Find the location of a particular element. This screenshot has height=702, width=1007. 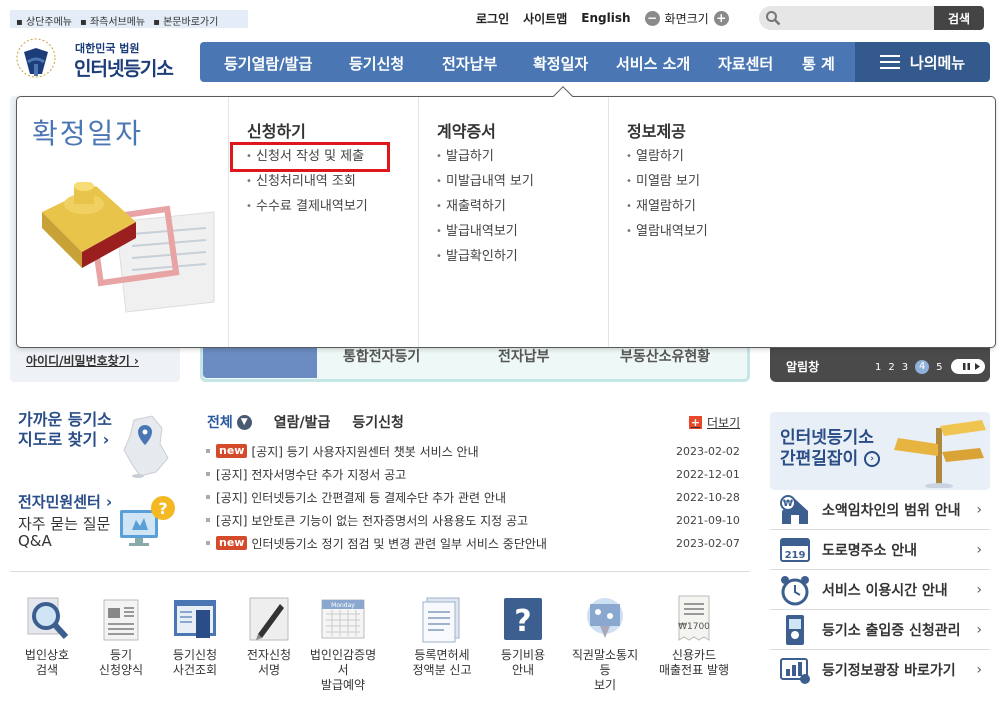

stamp-illustration-icon is located at coordinates (128, 247).